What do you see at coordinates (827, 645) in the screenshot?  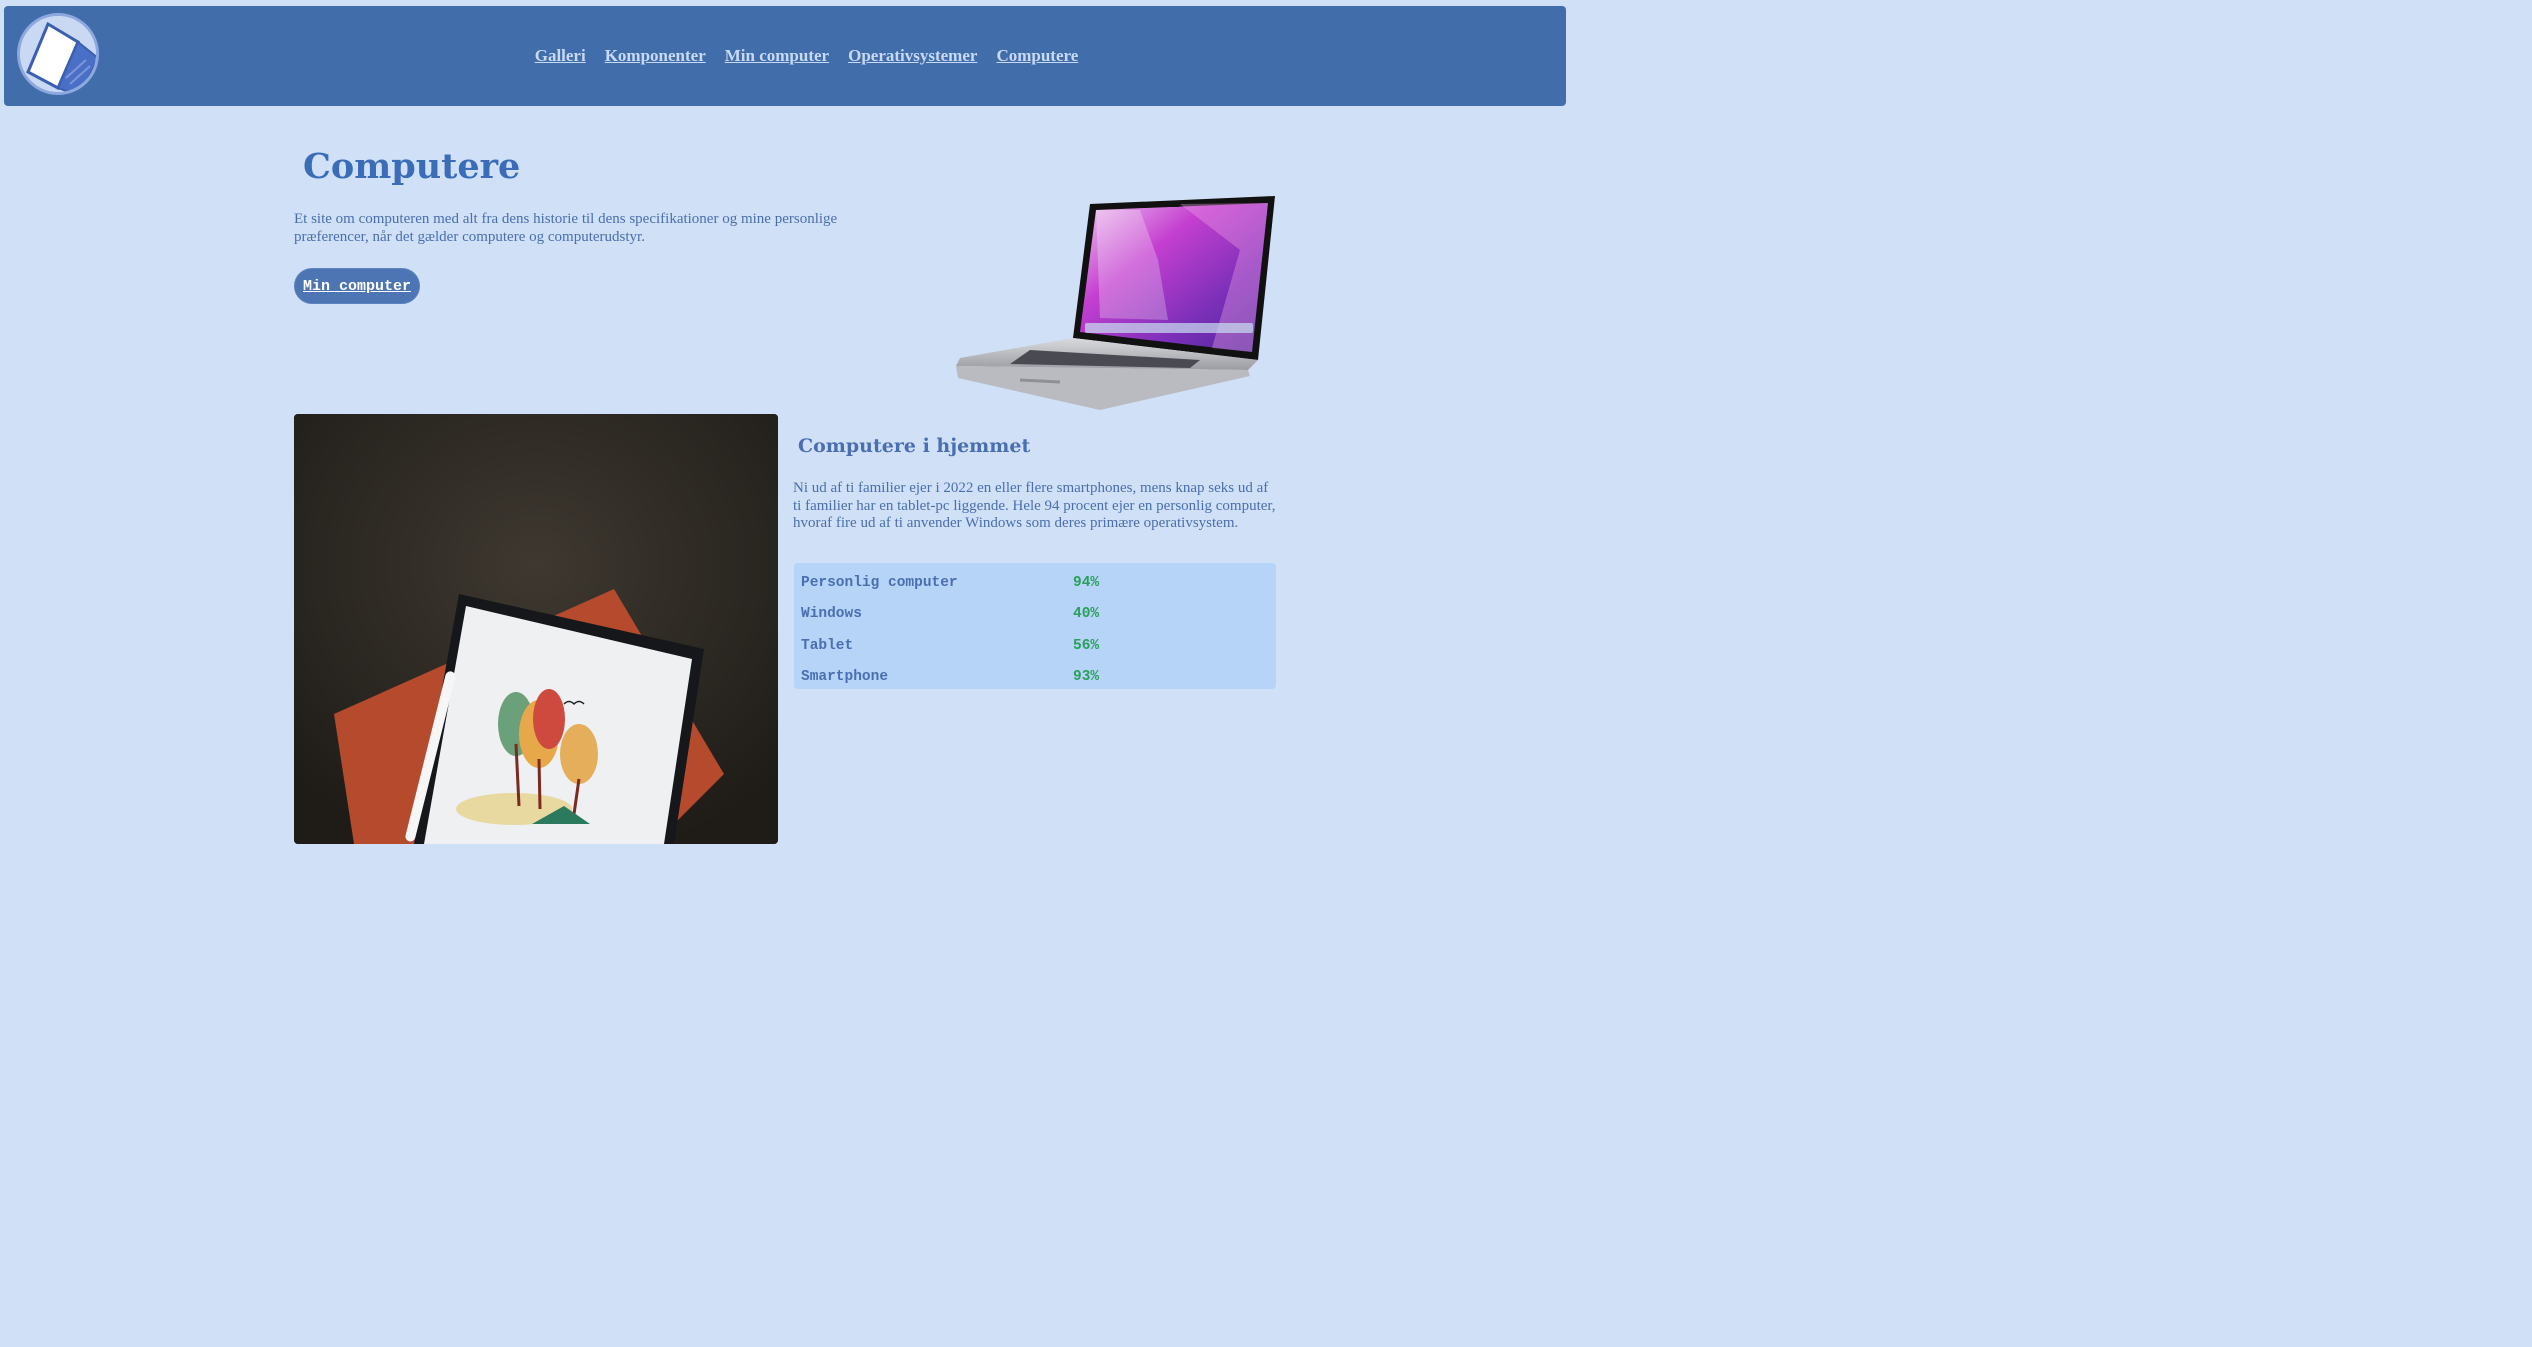 I see `stats-label: Tablet` at bounding box center [827, 645].